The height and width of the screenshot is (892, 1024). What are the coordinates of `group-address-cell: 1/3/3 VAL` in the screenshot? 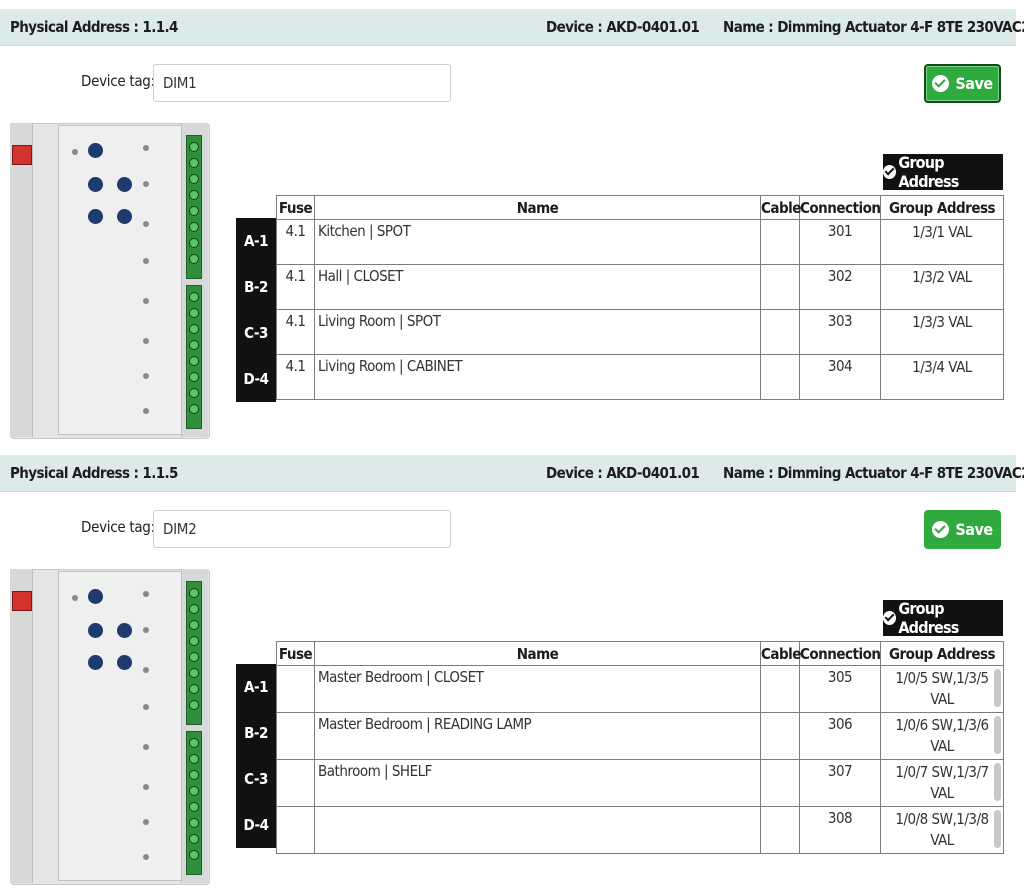 It's located at (942, 332).